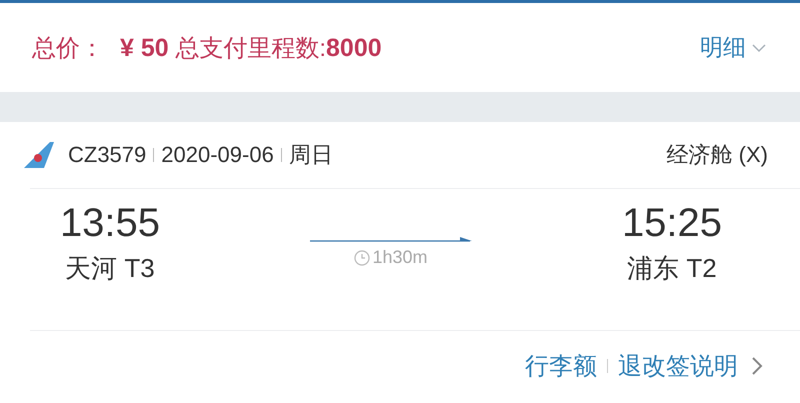 This screenshot has height=403, width=800. I want to click on baggage-link: 行李额, so click(561, 366).